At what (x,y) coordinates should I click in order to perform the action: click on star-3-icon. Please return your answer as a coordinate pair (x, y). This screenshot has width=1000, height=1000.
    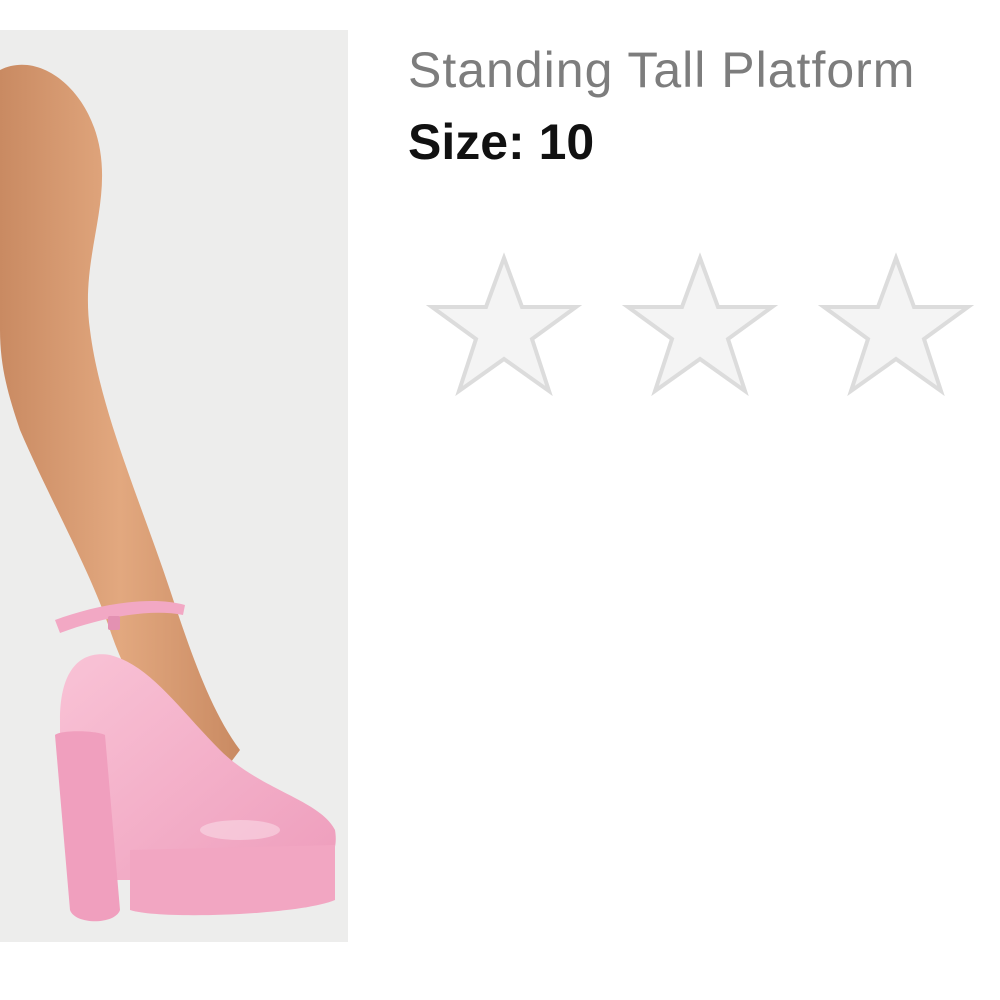
    Looking at the image, I should click on (896, 325).